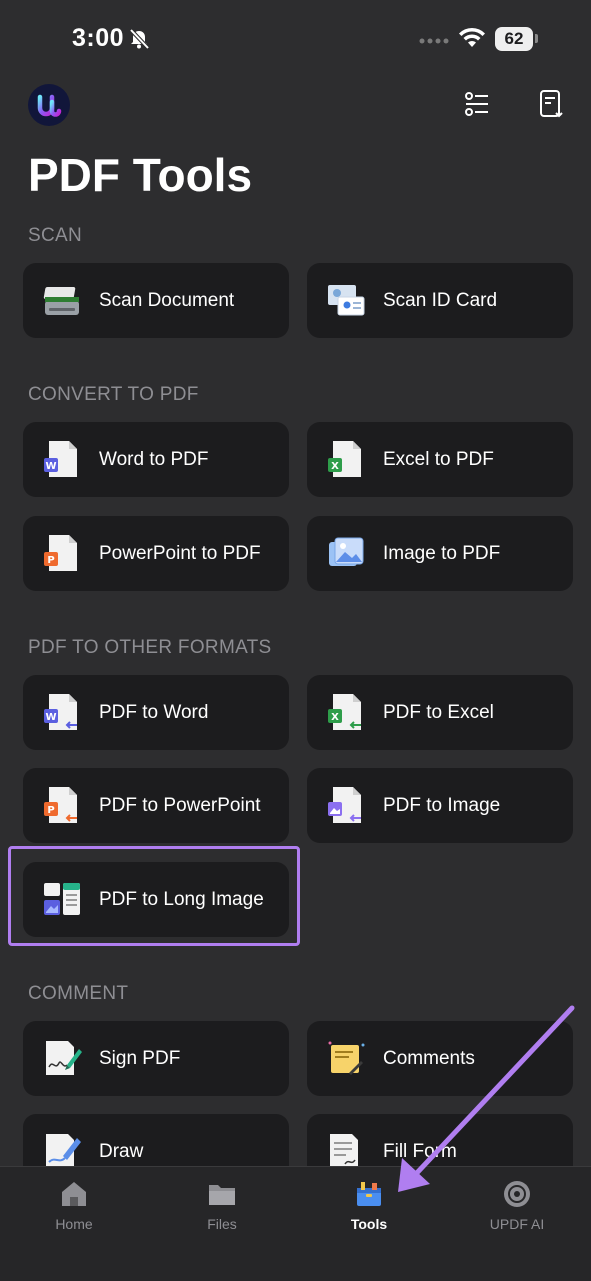 This screenshot has height=1281, width=591. Describe the element at coordinates (60, 805) in the screenshot. I see `pdf-to-powerpoint-icon: P` at that location.